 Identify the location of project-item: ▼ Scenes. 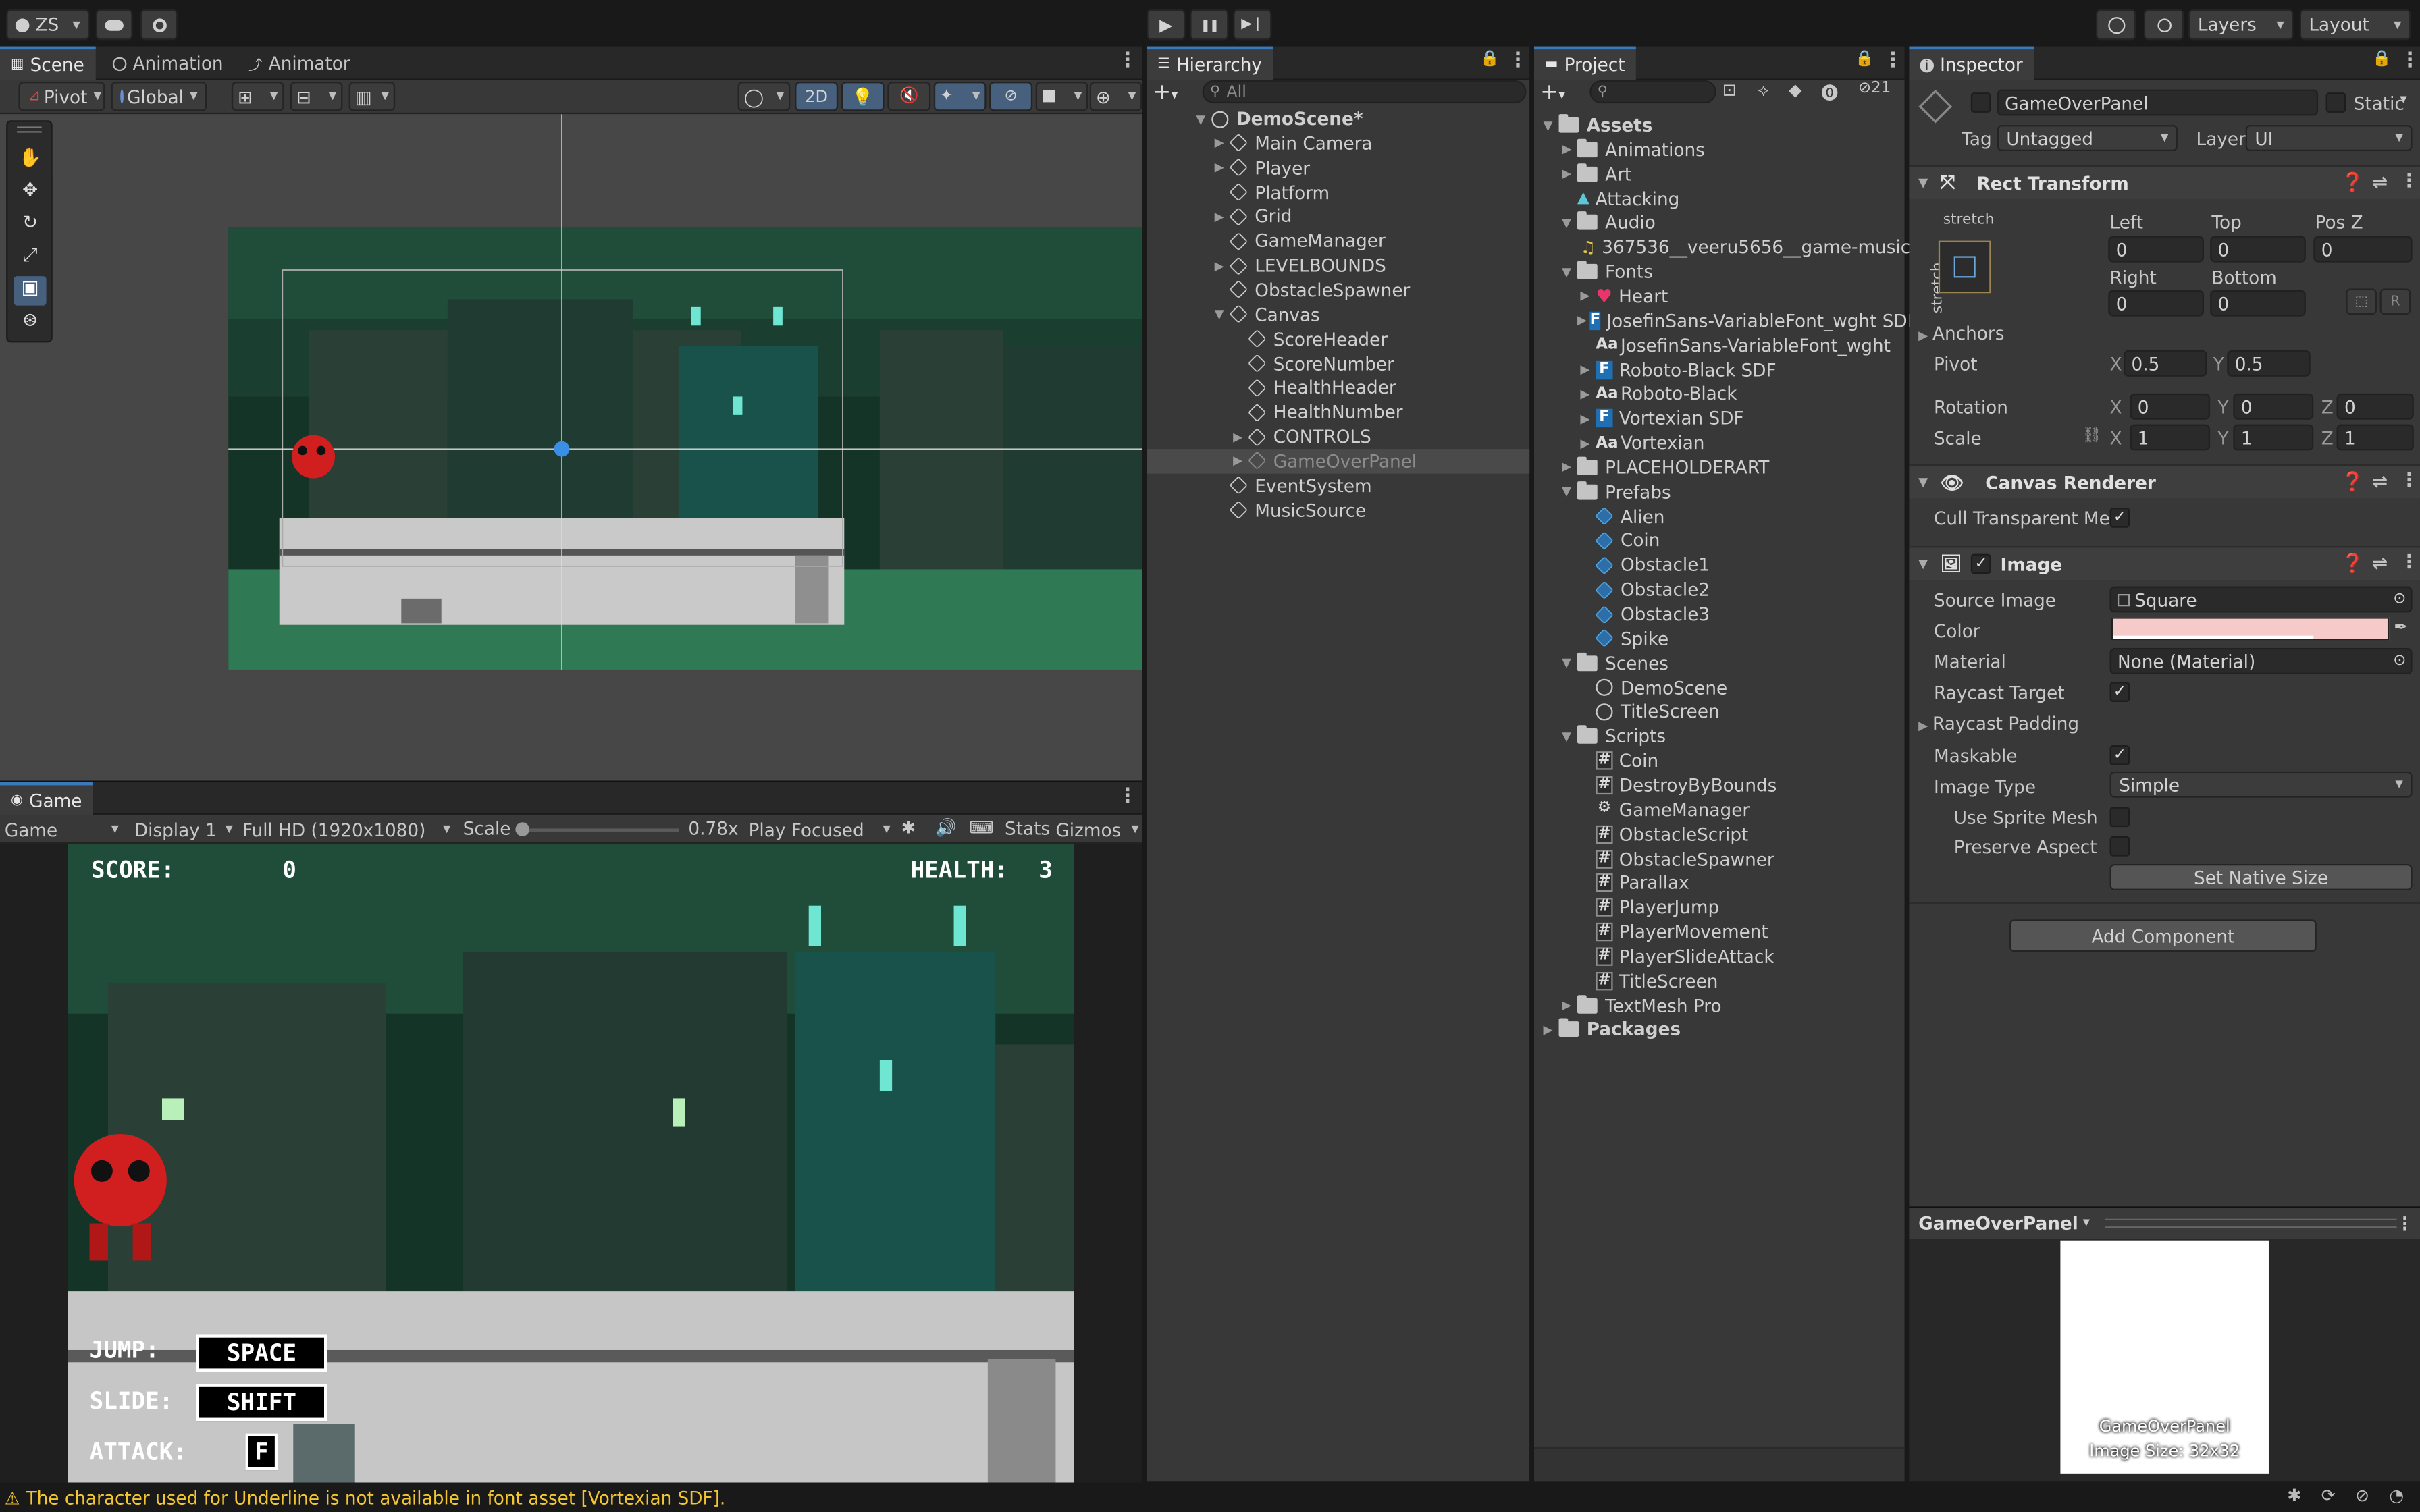
(1719, 663).